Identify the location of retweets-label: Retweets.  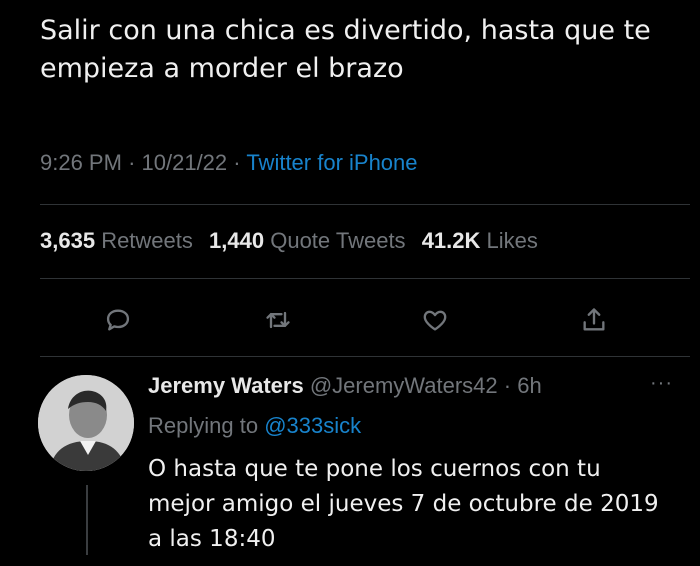
(147, 240).